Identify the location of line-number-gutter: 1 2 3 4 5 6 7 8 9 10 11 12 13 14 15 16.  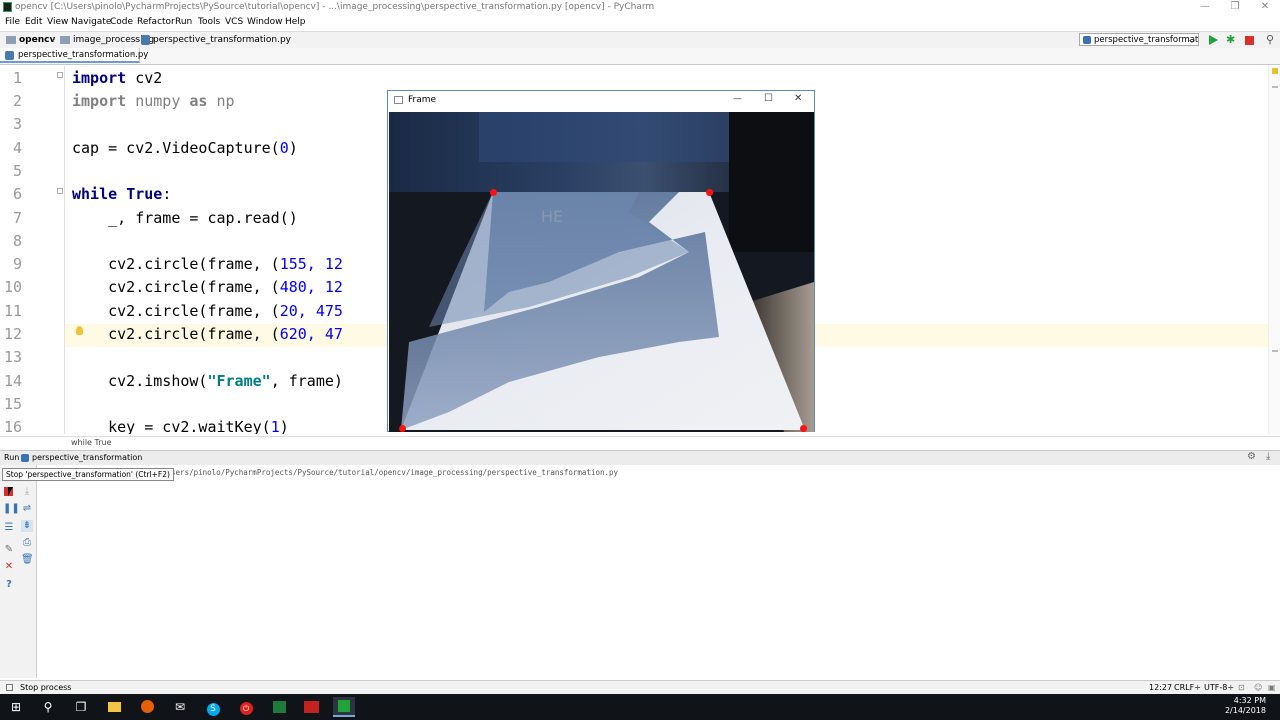
(41, 250).